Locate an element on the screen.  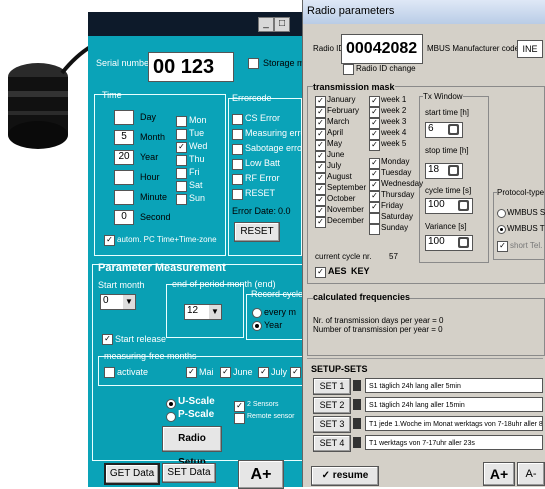
u-scale-radio is located at coordinates (171, 404).